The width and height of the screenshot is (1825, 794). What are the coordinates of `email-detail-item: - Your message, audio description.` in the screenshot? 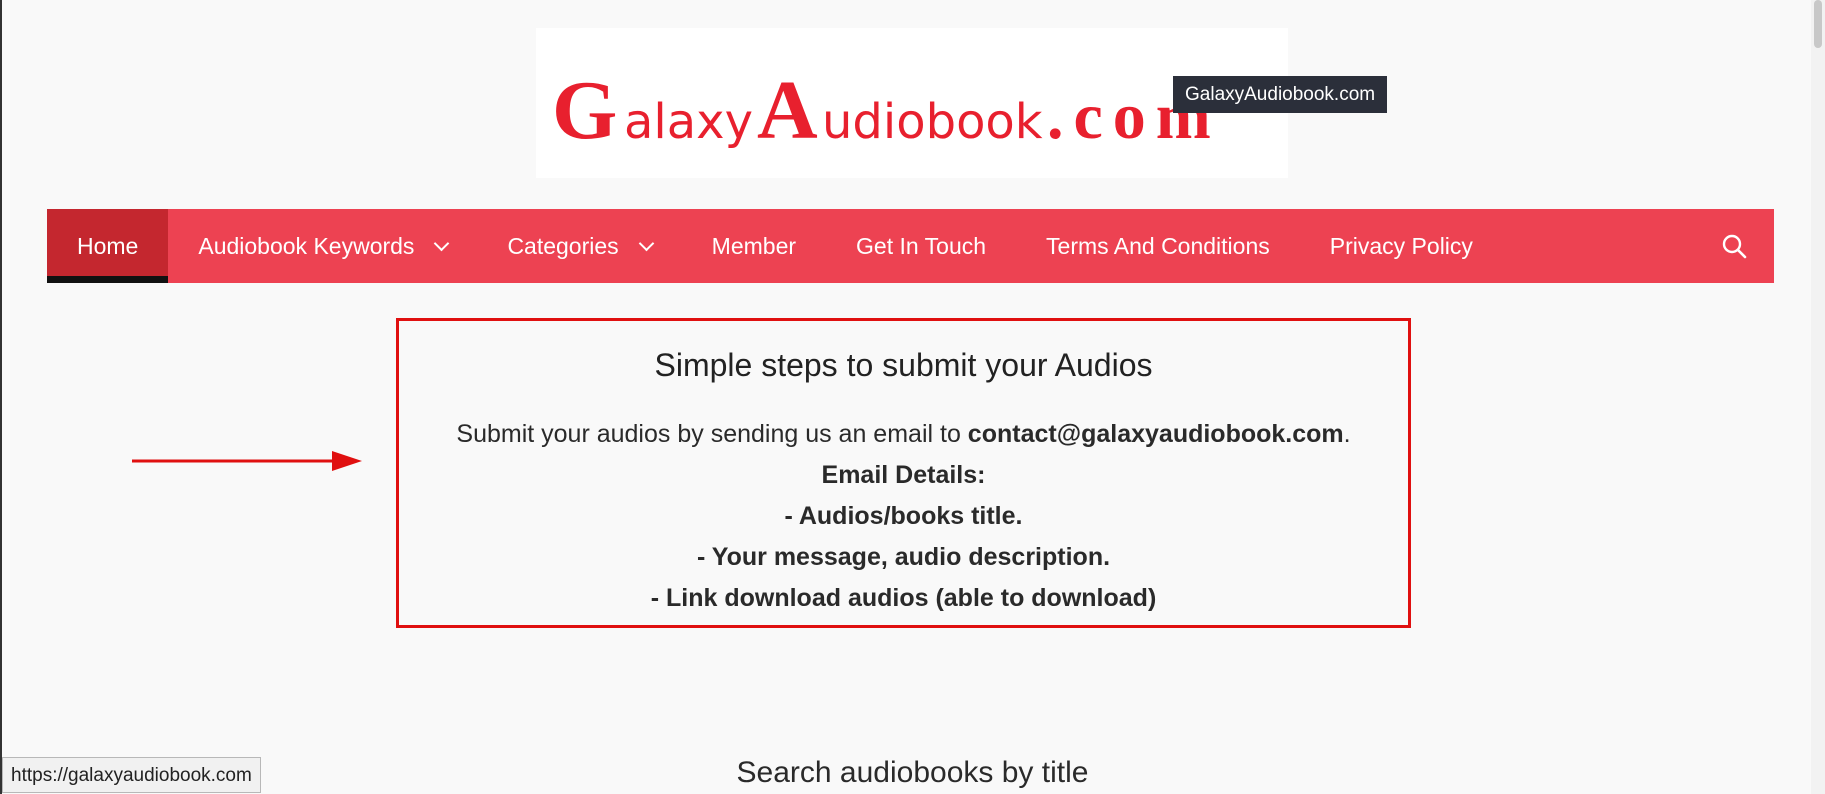 It's located at (903, 557).